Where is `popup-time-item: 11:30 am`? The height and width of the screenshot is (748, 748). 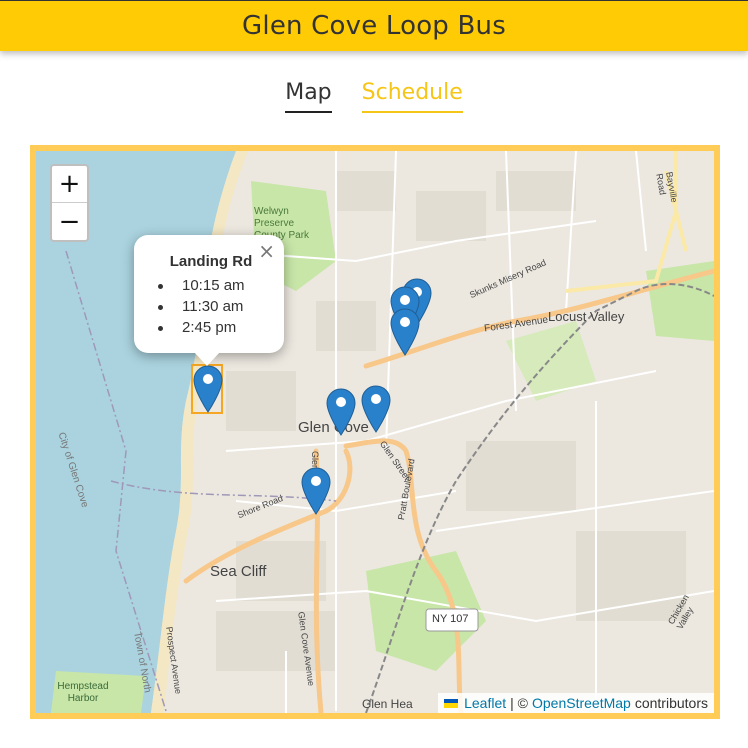 popup-time-item: 11:30 am is located at coordinates (211, 306).